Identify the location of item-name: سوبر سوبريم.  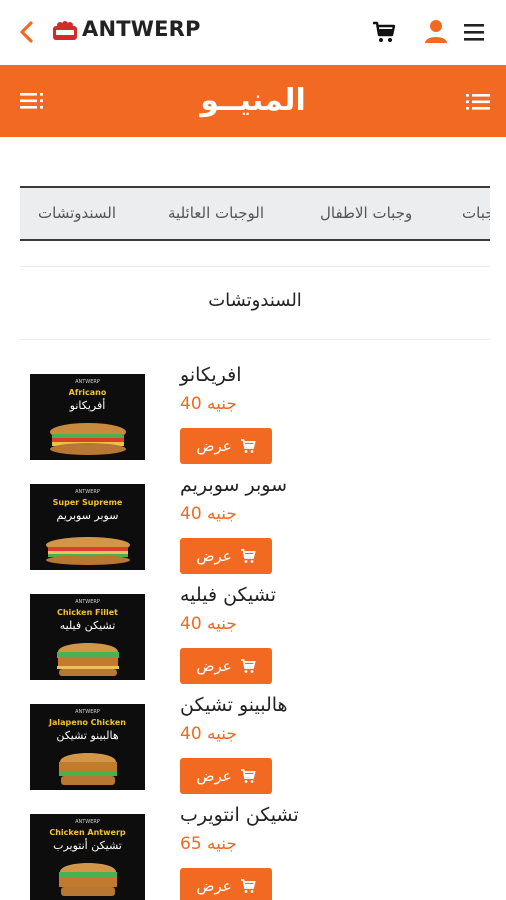
(233, 485).